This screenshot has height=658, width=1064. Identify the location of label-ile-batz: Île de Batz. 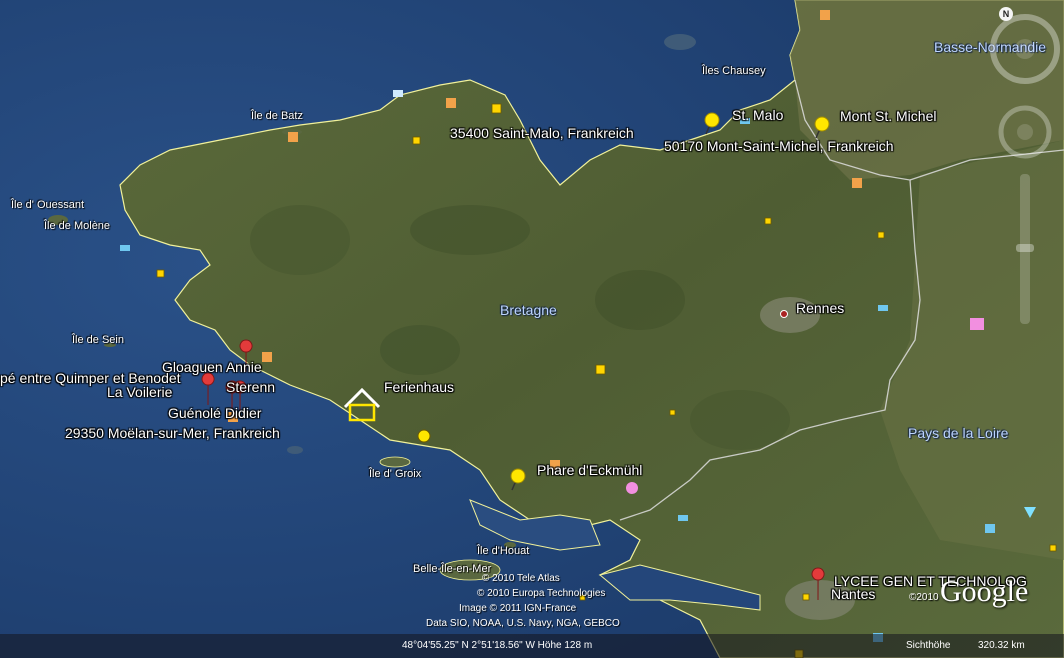
(277, 116).